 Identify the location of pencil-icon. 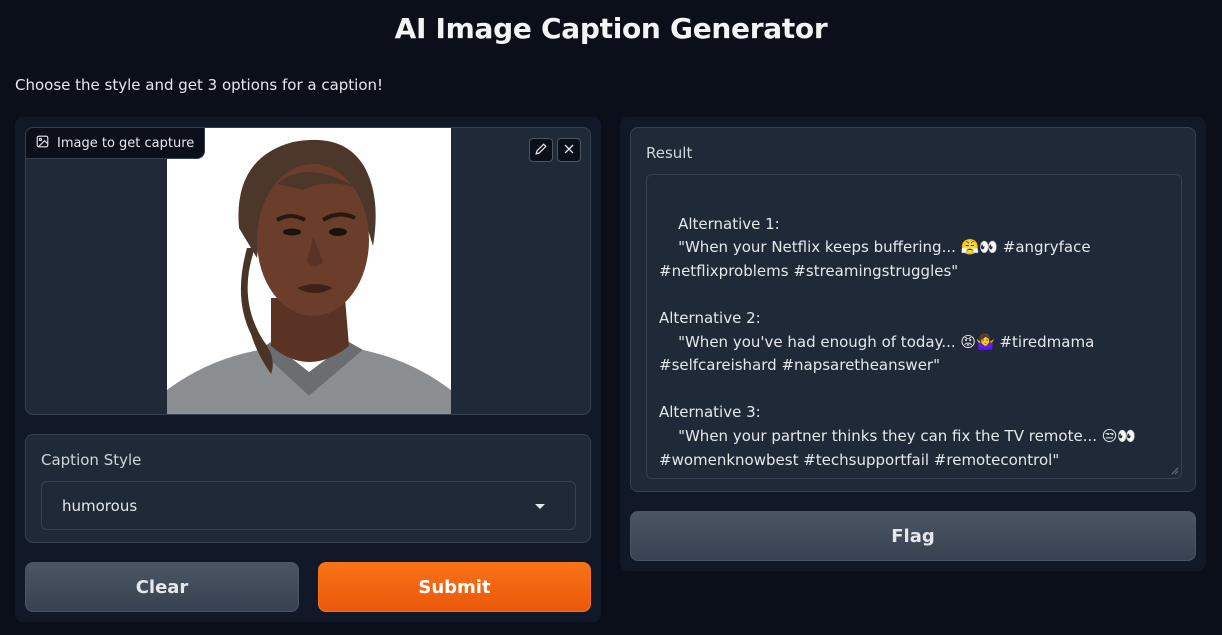
(541, 150).